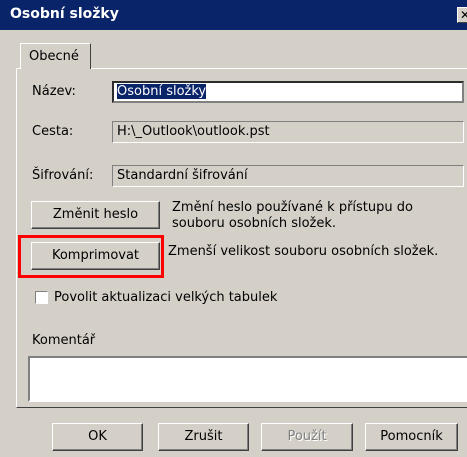  I want to click on change-password-button: Změnit heslo, so click(95, 215).